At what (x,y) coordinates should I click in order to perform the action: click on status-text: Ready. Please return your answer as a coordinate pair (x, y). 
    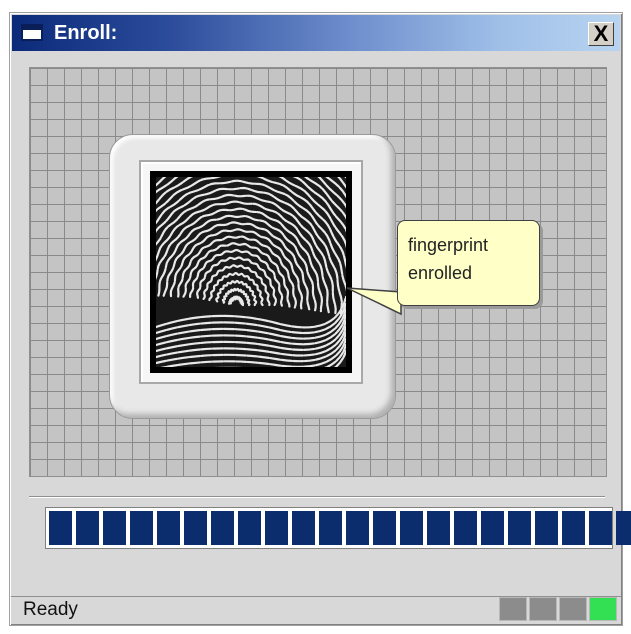
    Looking at the image, I should click on (50, 609).